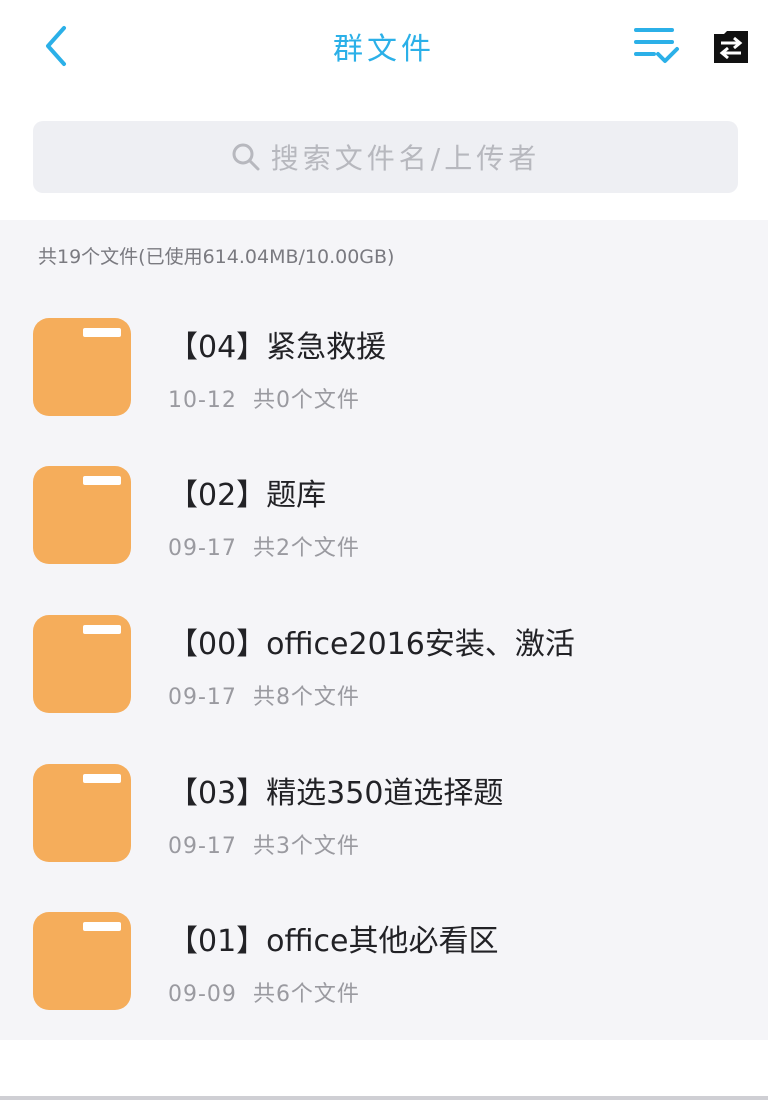  Describe the element at coordinates (306, 994) in the screenshot. I see `folder-count: 共6个文件` at that location.